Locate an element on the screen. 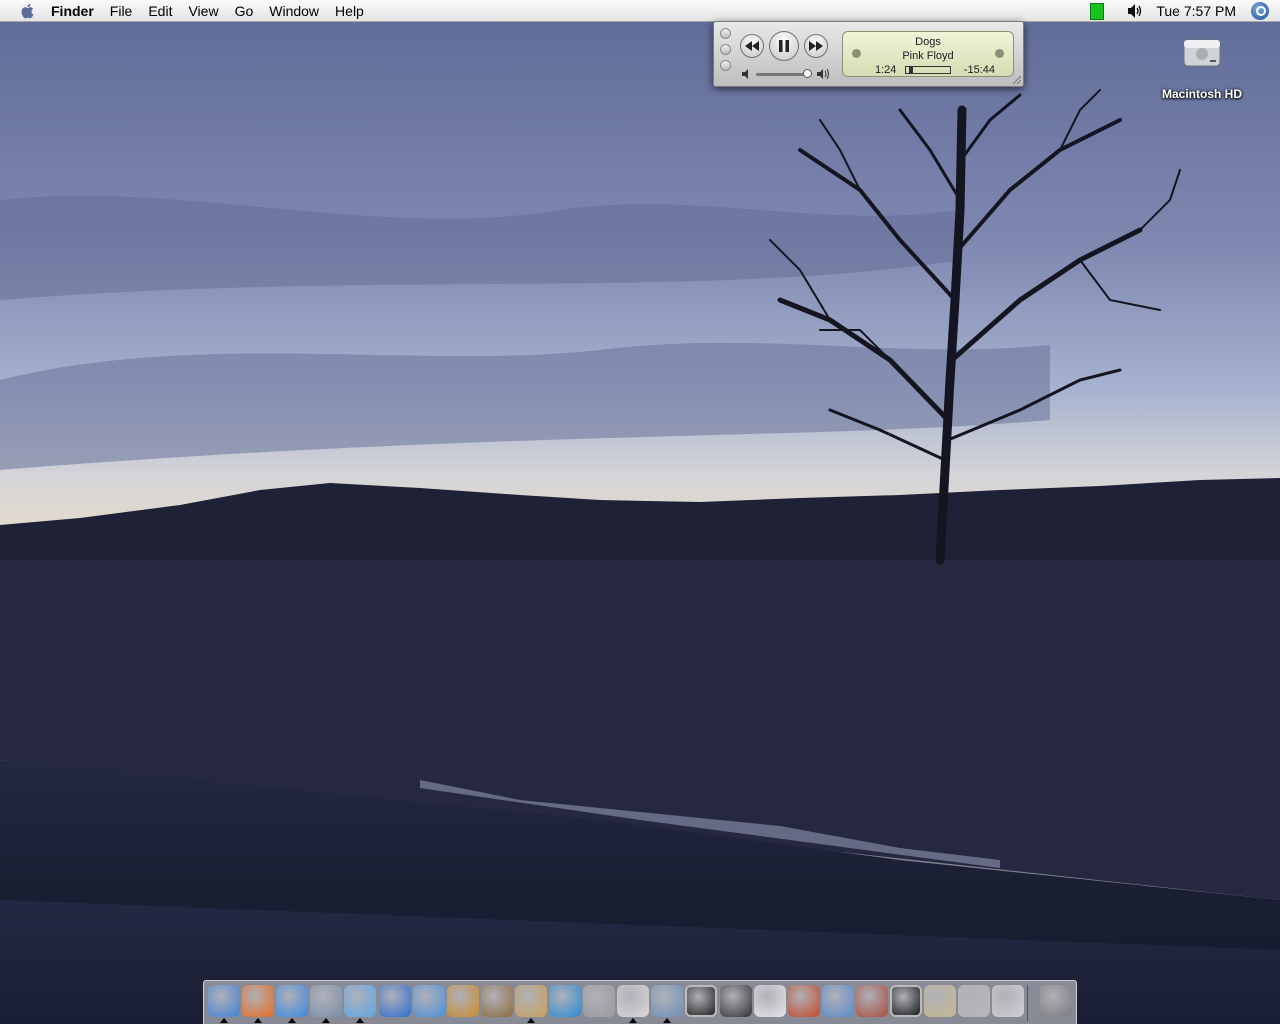 The image size is (1280, 1024). dock is located at coordinates (640, 1002).